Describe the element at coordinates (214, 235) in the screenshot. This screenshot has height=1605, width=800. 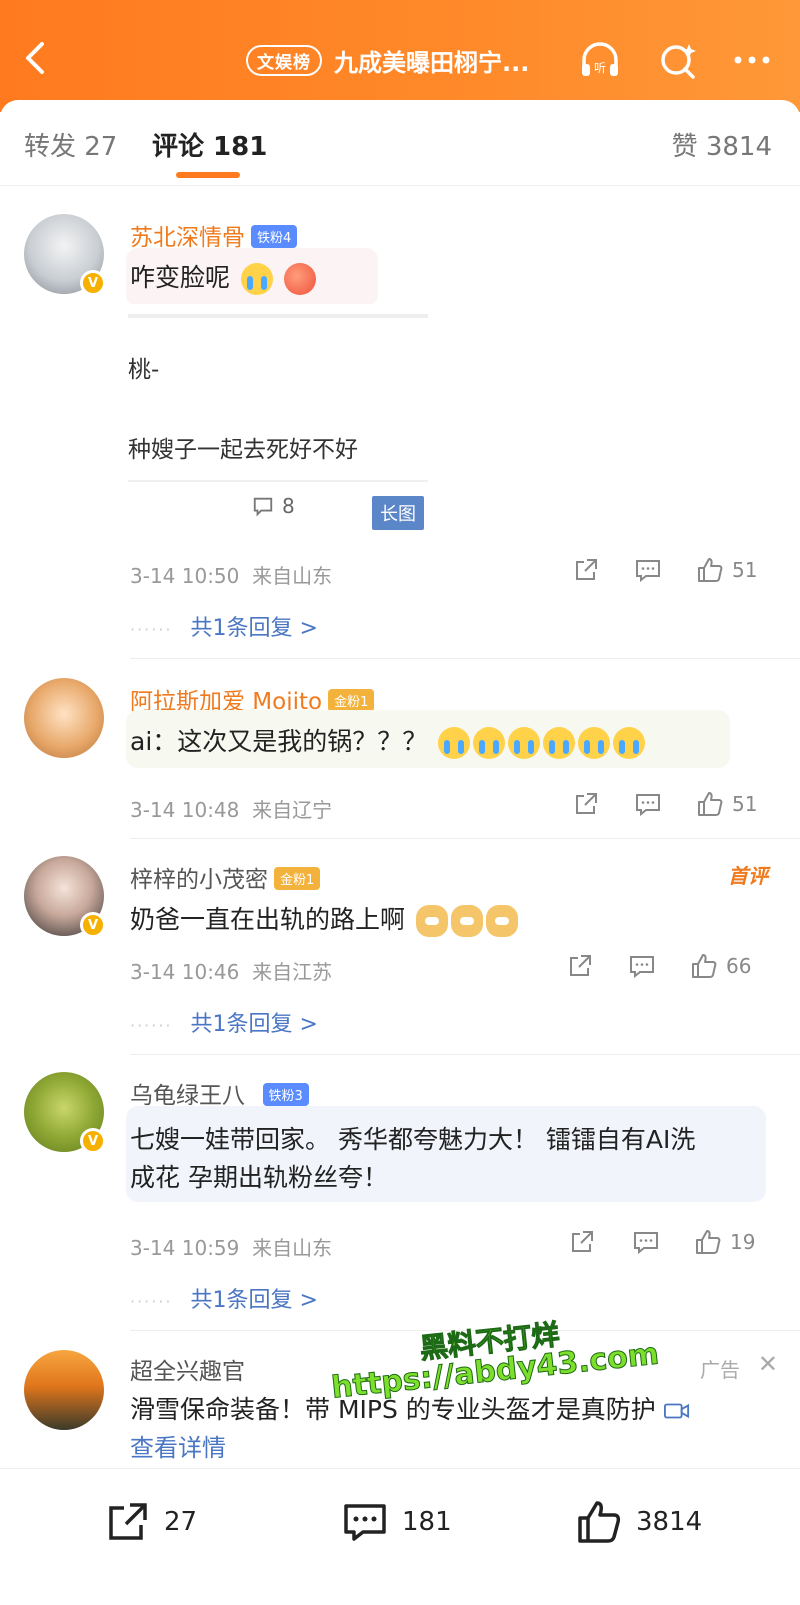
I see `username: 苏北深情骨 铁粉4` at that location.